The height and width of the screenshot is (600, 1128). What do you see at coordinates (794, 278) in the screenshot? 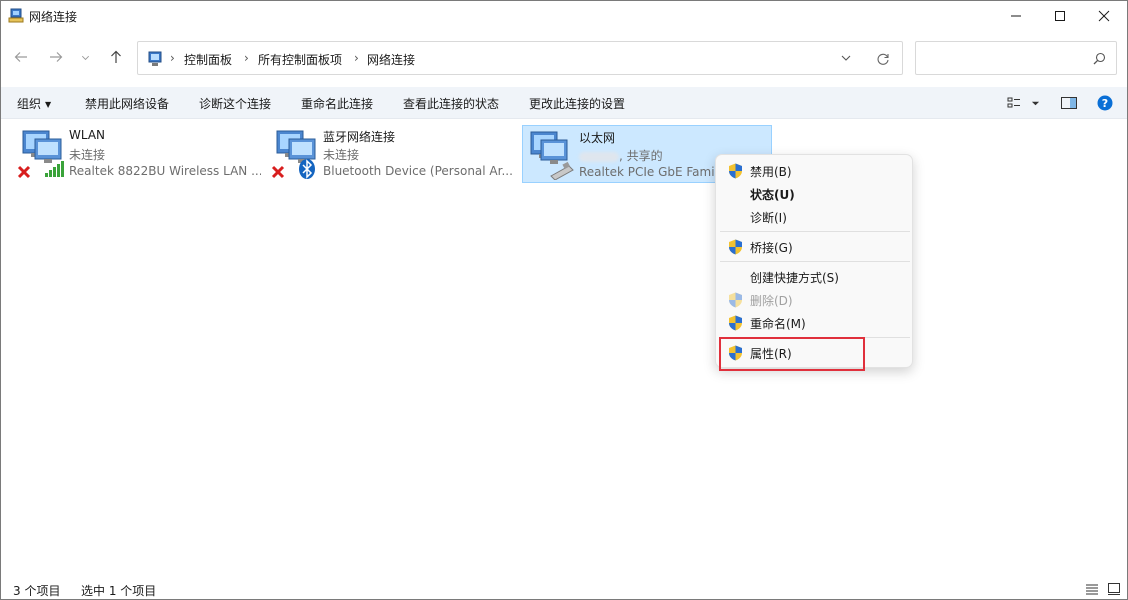
I see `menu-label: 创建快捷方式(S)` at bounding box center [794, 278].